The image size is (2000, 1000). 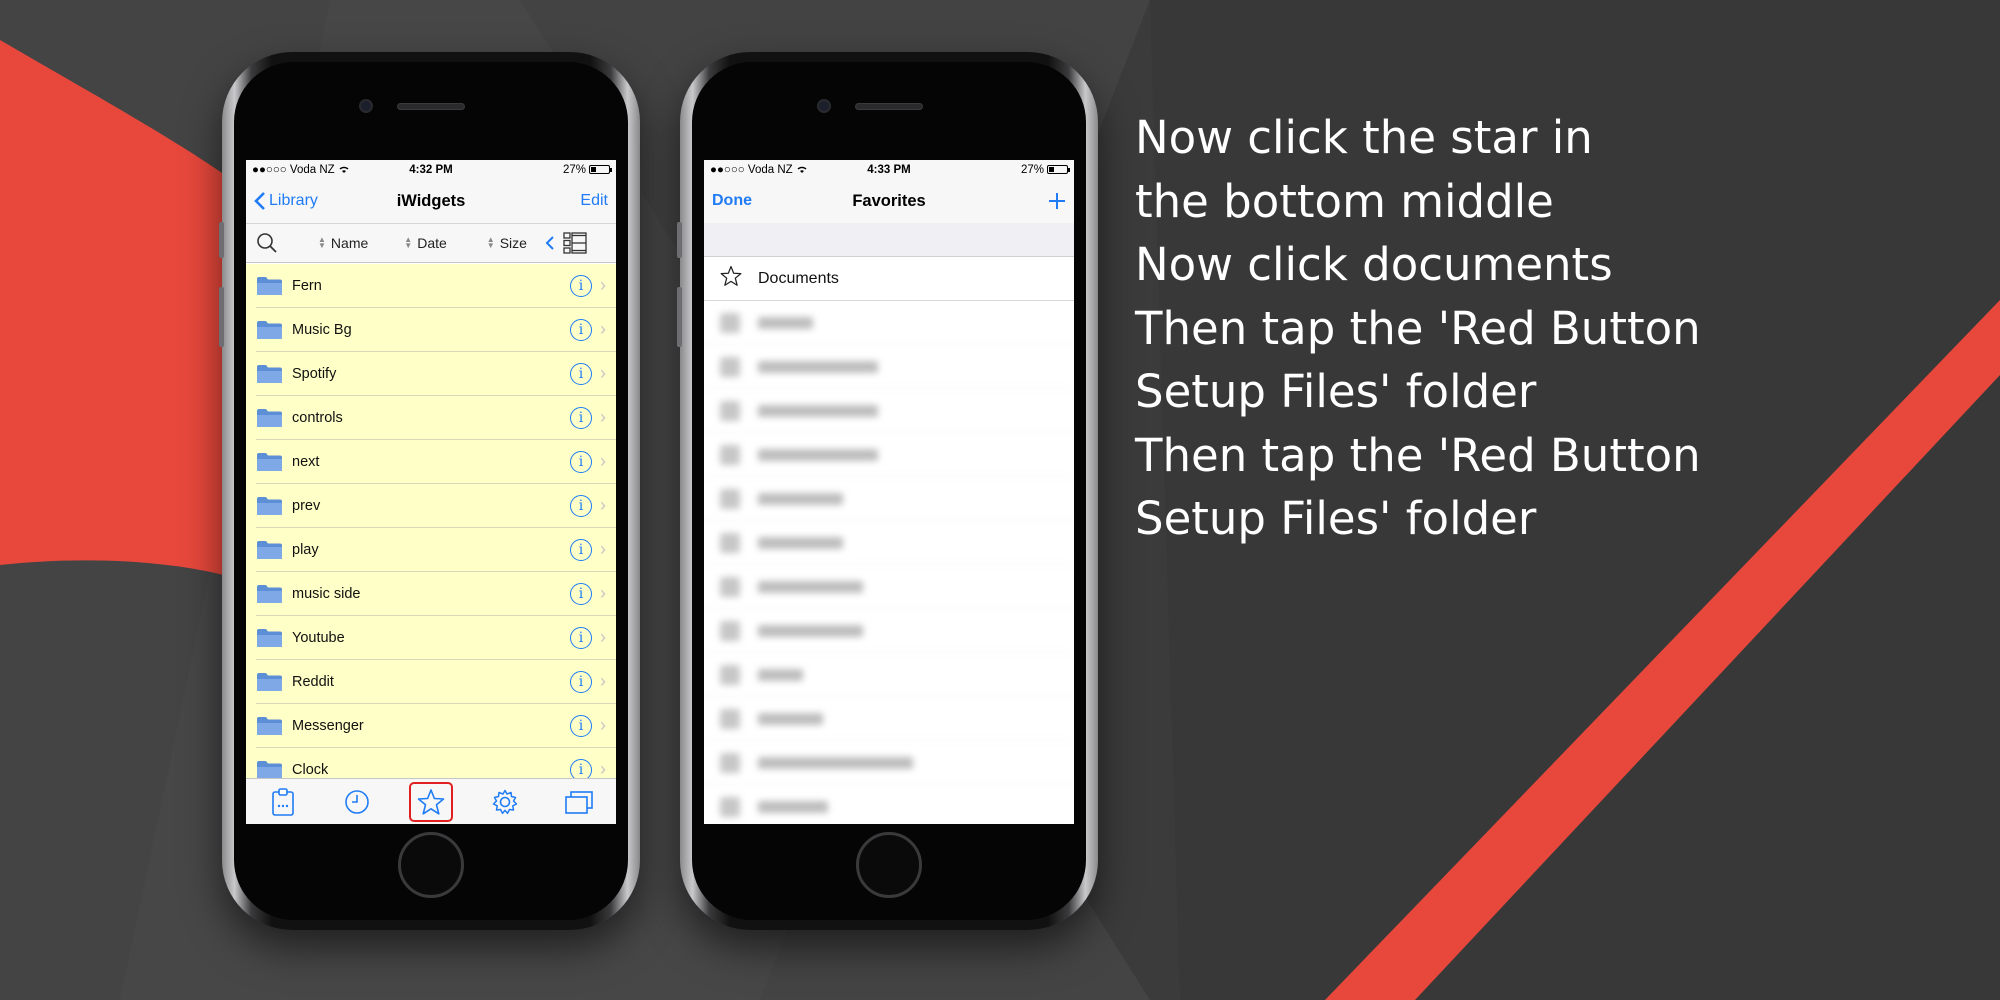 I want to click on instruction-line: Setup Files' folder, so click(x=1336, y=391).